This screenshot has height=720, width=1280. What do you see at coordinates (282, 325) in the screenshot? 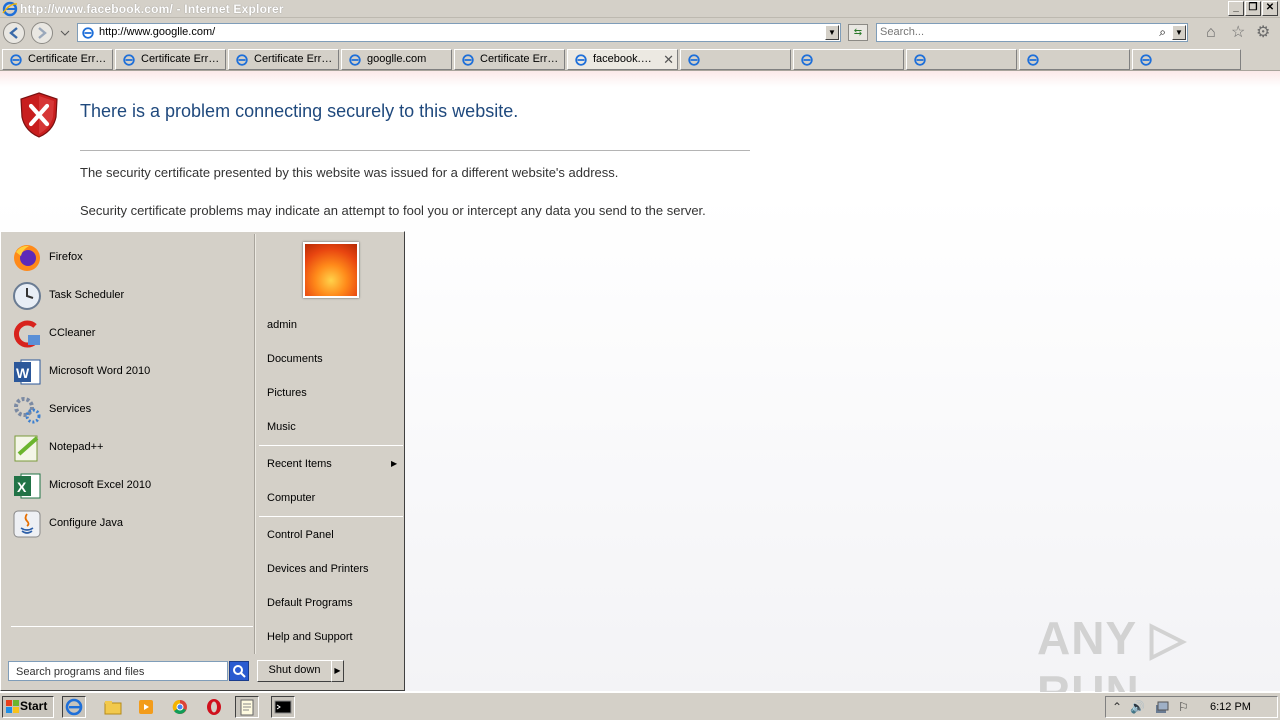
I see `place-user: admin` at bounding box center [282, 325].